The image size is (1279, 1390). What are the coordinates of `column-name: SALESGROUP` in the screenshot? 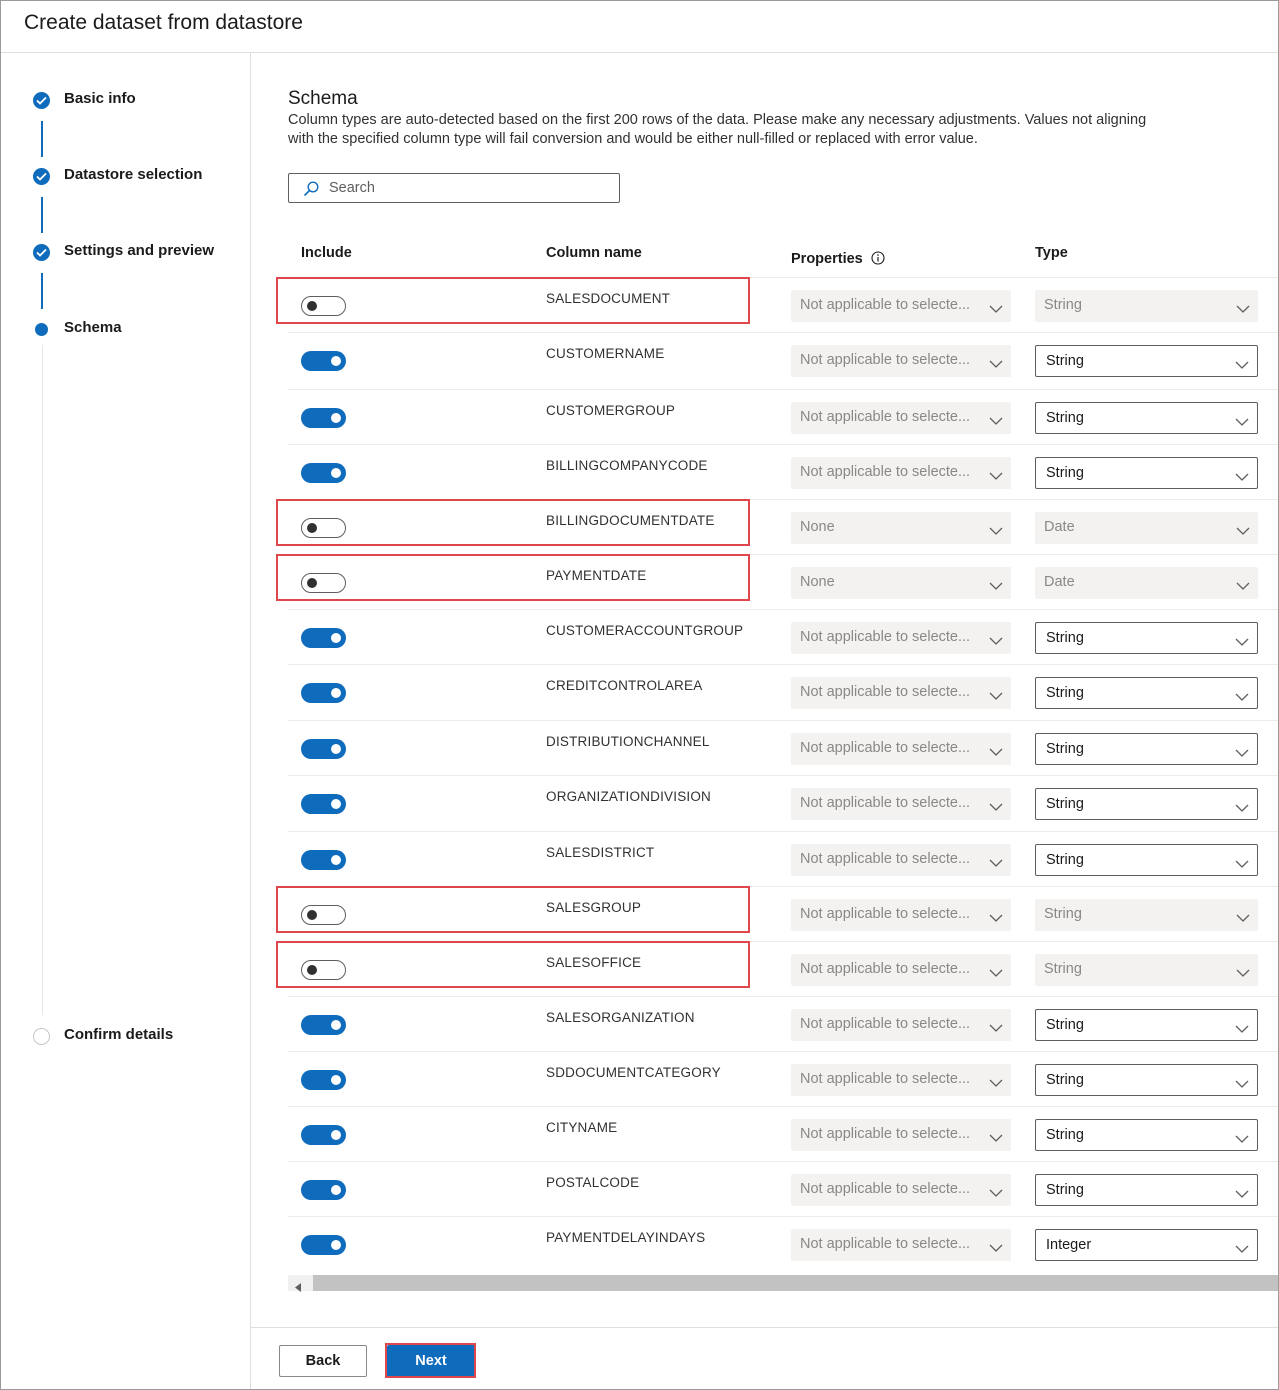 It's located at (594, 907).